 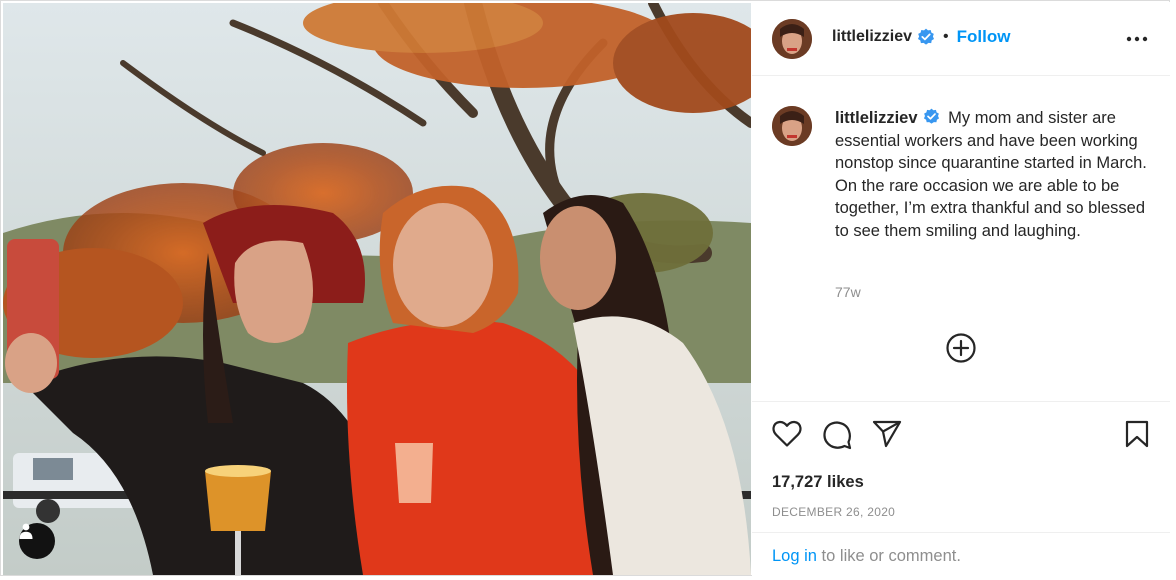 What do you see at coordinates (37, 541) in the screenshot?
I see `user-tag-button` at bounding box center [37, 541].